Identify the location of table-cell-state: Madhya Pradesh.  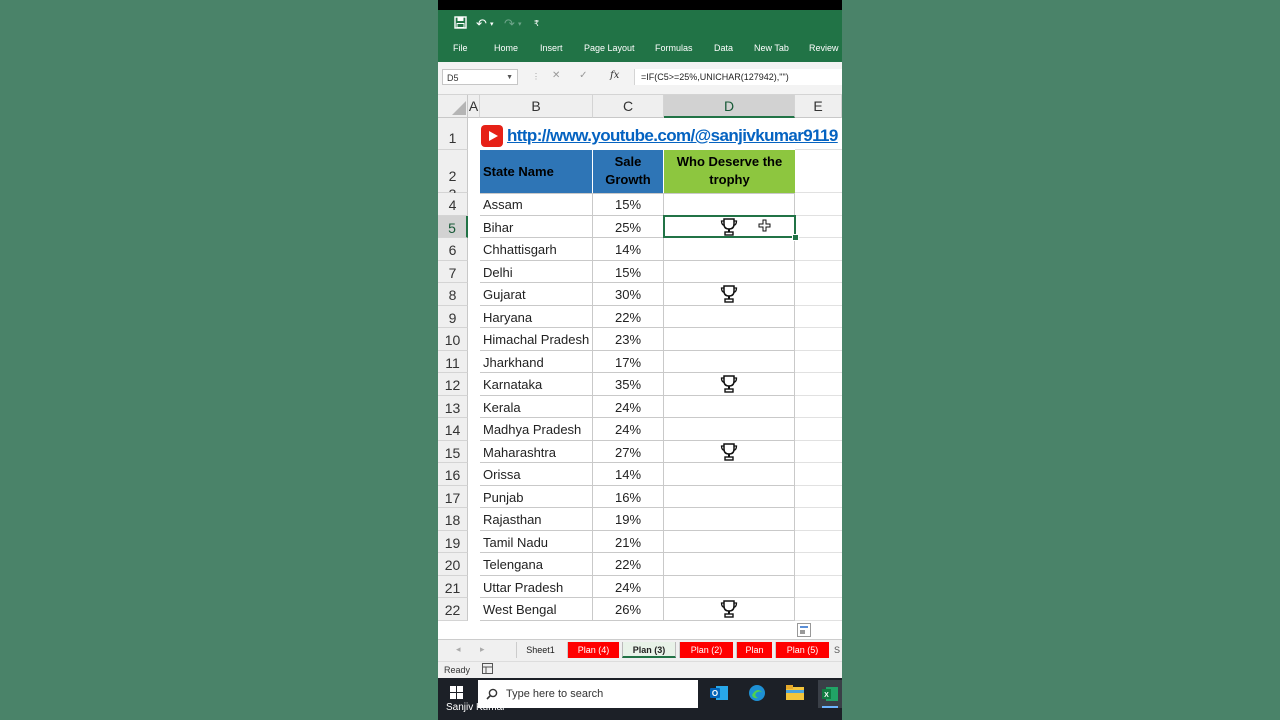
(536, 429).